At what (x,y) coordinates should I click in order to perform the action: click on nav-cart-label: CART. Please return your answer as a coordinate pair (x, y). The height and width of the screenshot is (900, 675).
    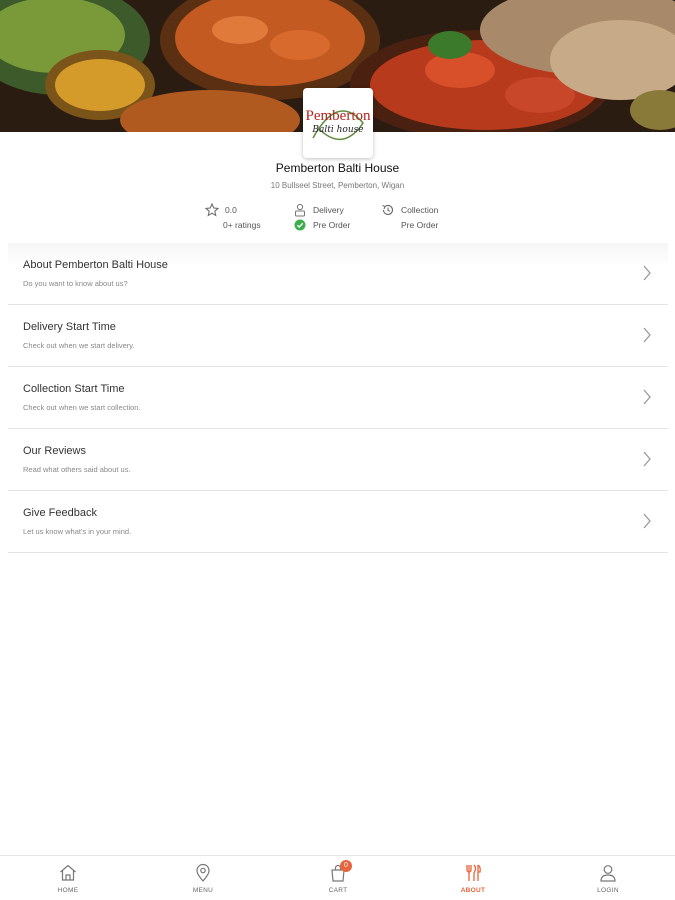
    Looking at the image, I should click on (338, 890).